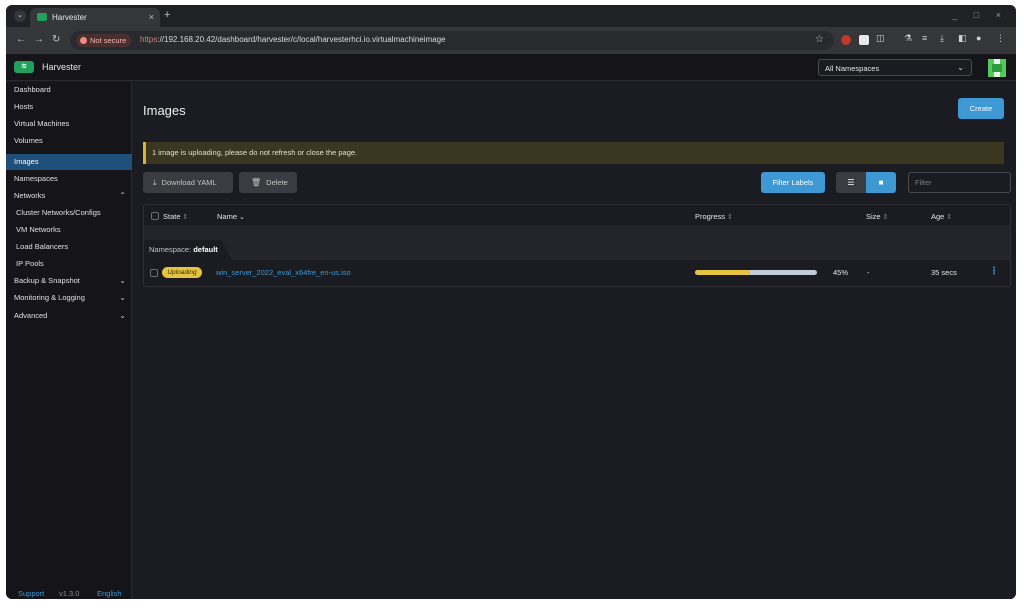  I want to click on column-state: State ⇕, so click(175, 216).